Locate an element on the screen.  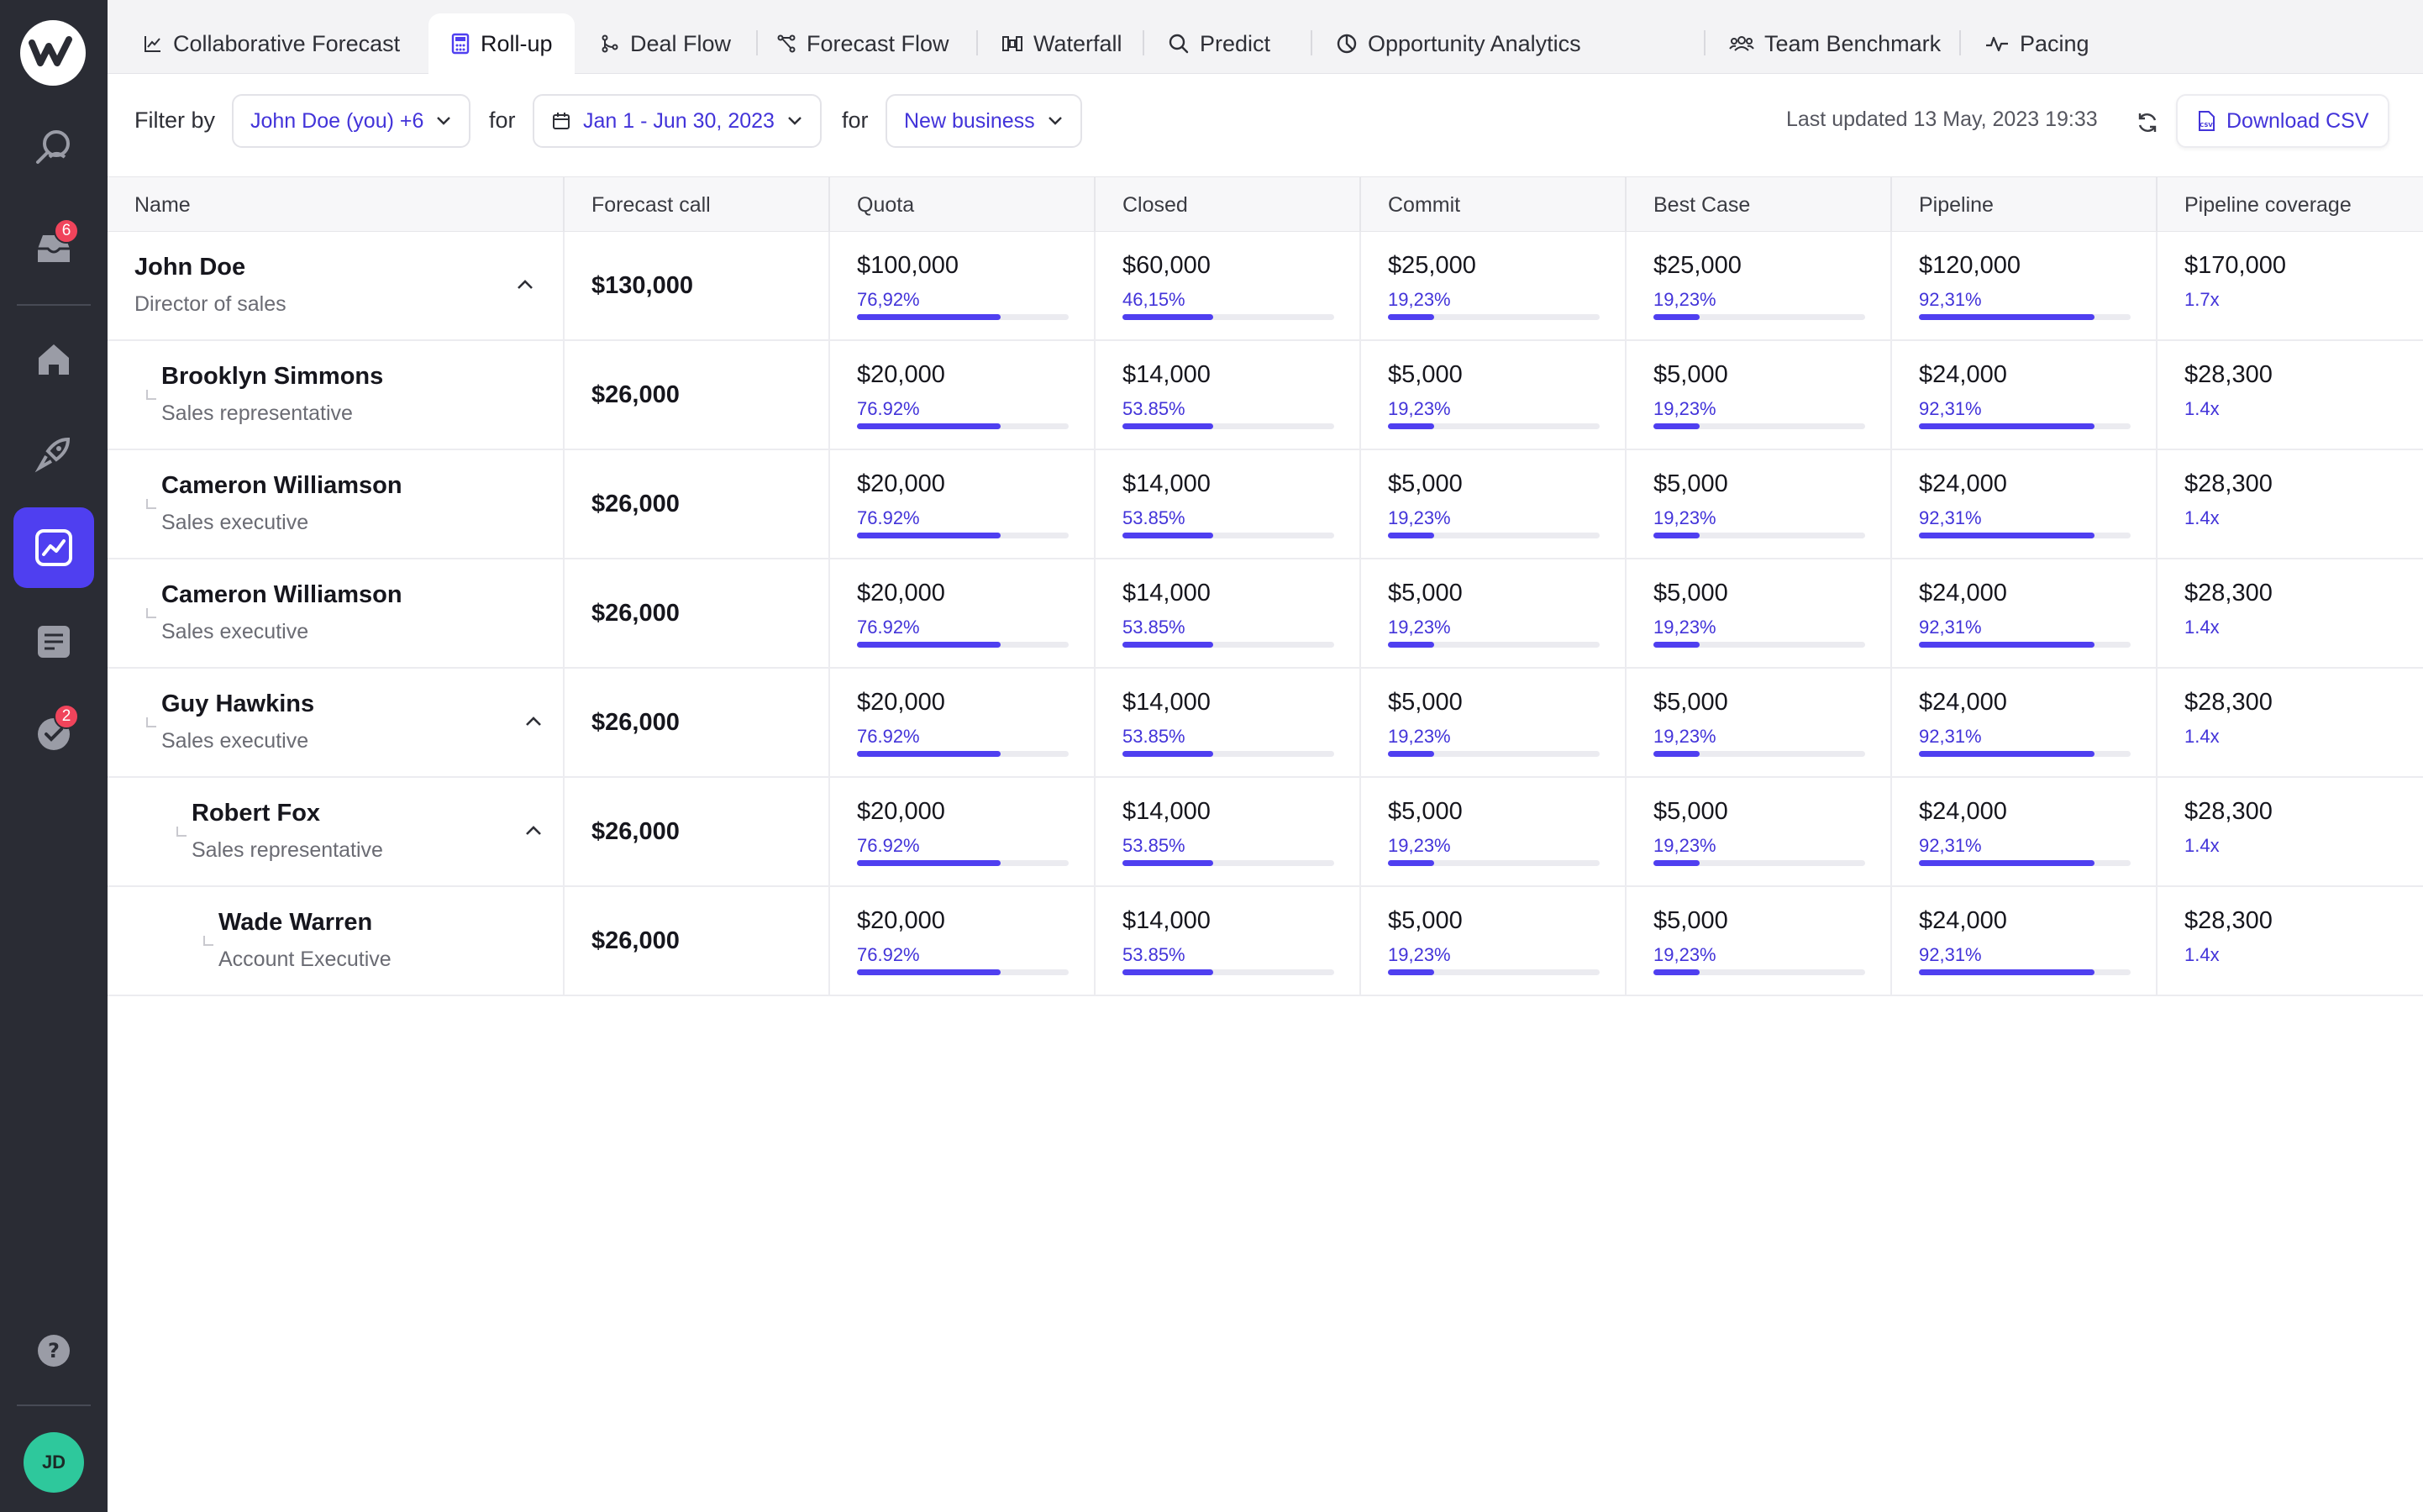
user-filter-dropdown: John Doe (you) +6 is located at coordinates (351, 121).